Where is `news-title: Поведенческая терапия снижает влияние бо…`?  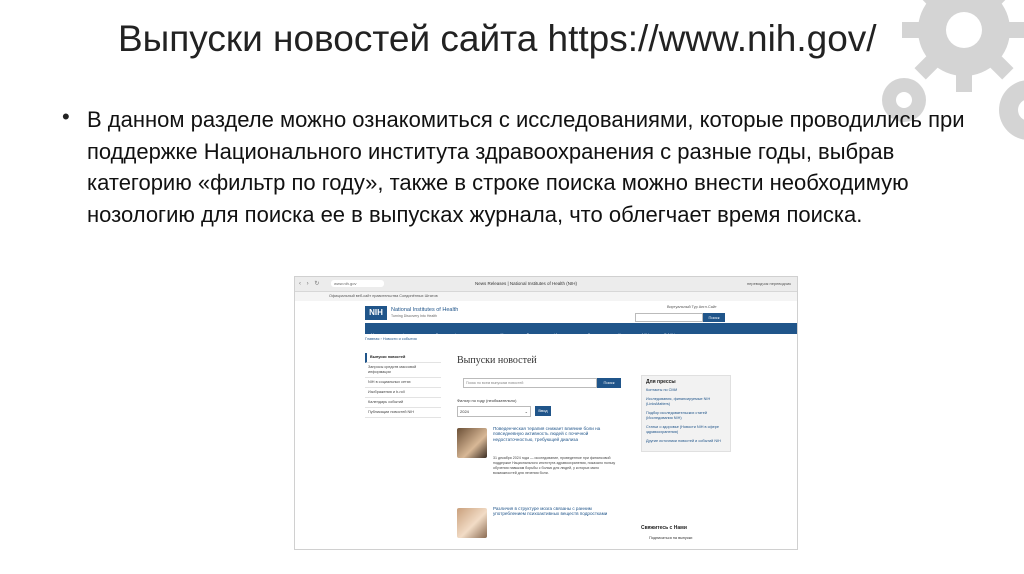
news-title: Поведенческая терапия снижает влияние бо… is located at coordinates (556, 434).